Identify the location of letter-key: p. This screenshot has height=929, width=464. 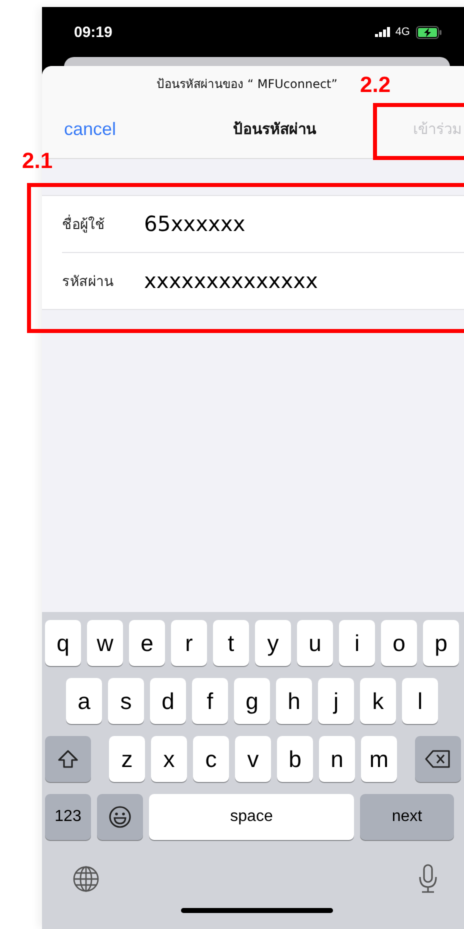
(441, 643).